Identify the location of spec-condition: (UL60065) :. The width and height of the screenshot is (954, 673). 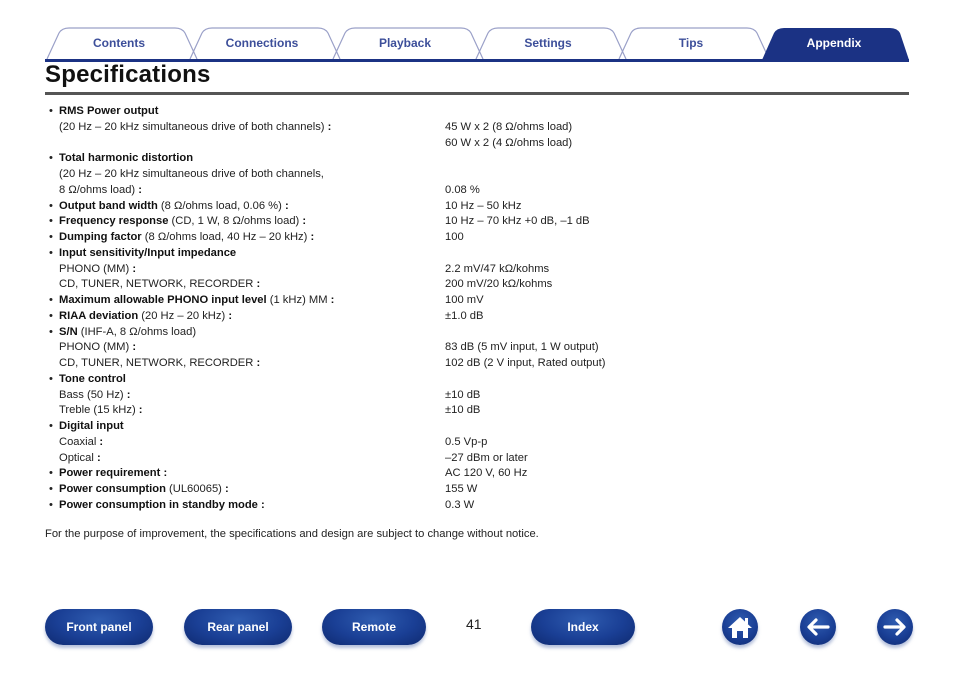
(197, 489).